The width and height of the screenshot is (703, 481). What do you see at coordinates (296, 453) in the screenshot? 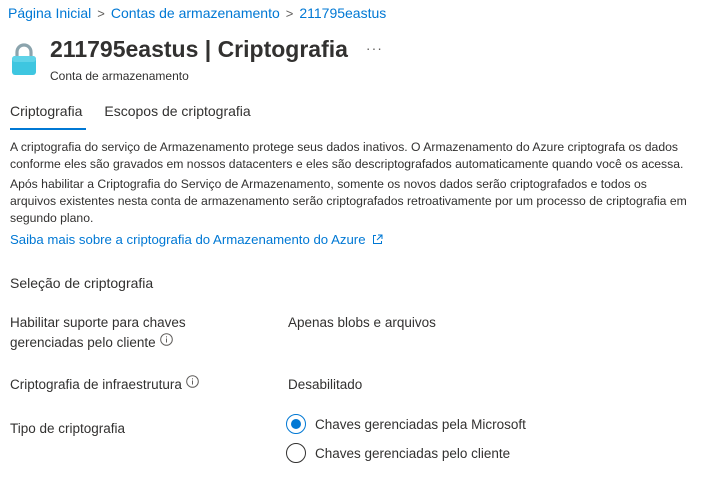
I see `radio-button-unchecked` at bounding box center [296, 453].